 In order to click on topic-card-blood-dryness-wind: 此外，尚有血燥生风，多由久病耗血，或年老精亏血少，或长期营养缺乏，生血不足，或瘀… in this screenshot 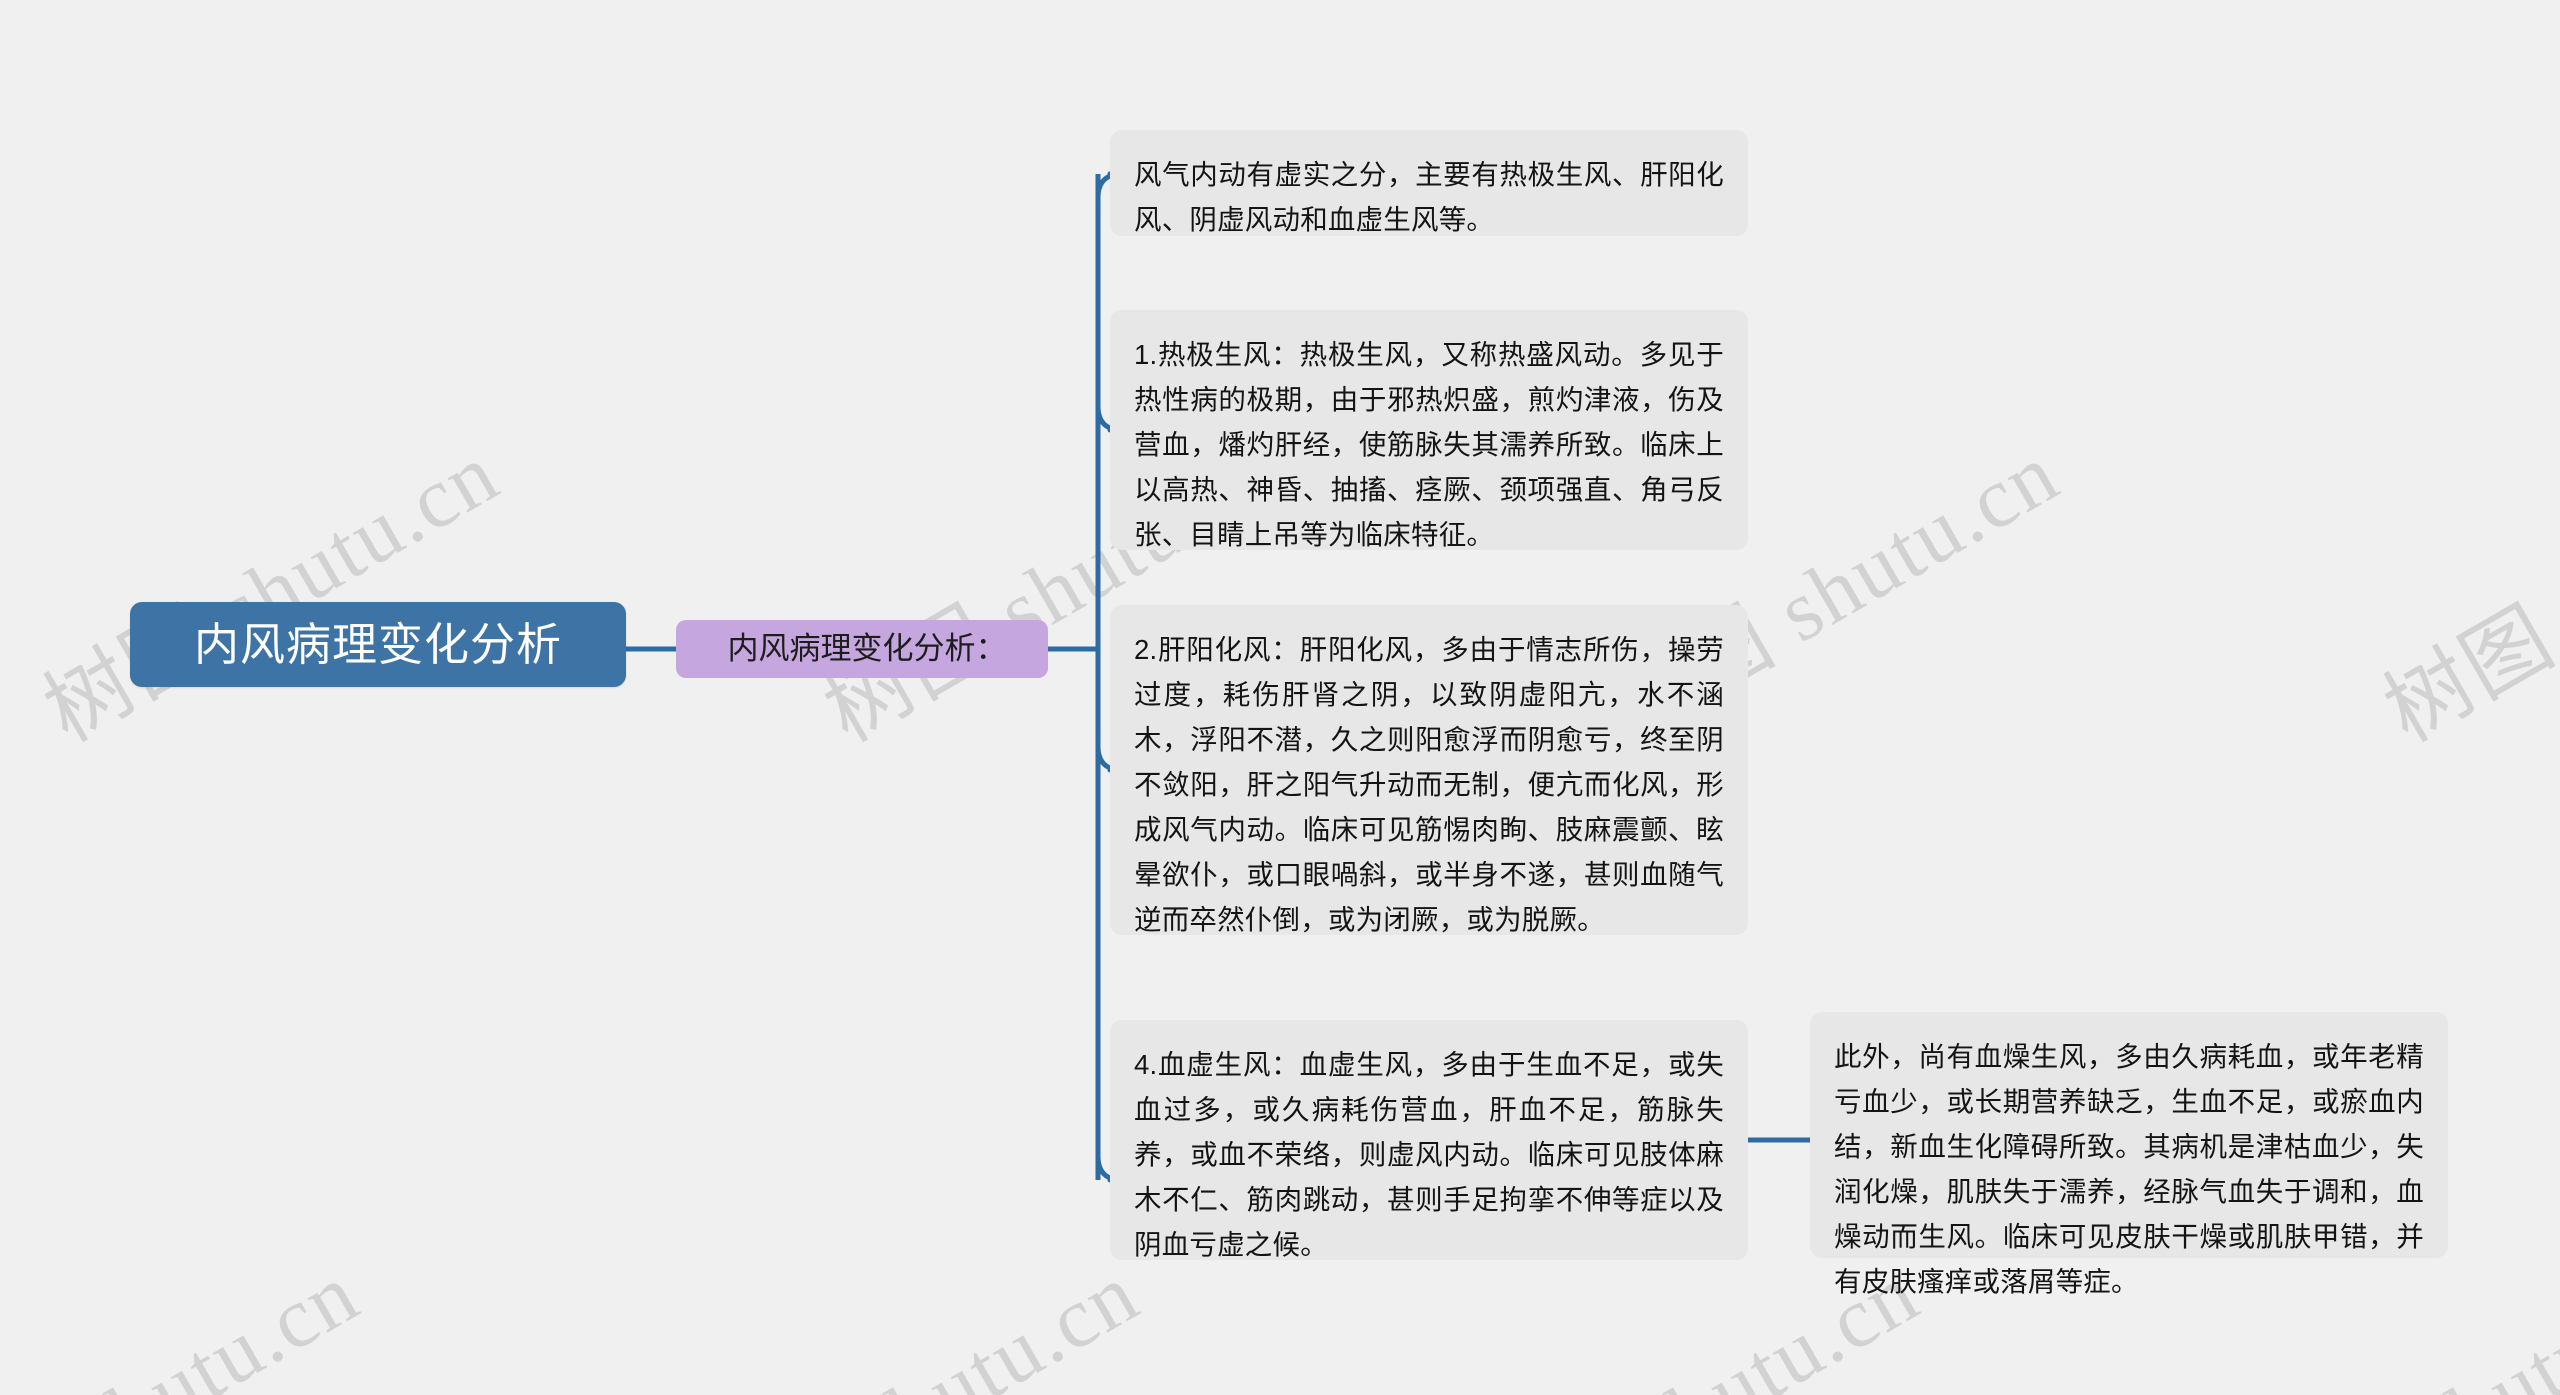, I will do `click(2129, 1154)`.